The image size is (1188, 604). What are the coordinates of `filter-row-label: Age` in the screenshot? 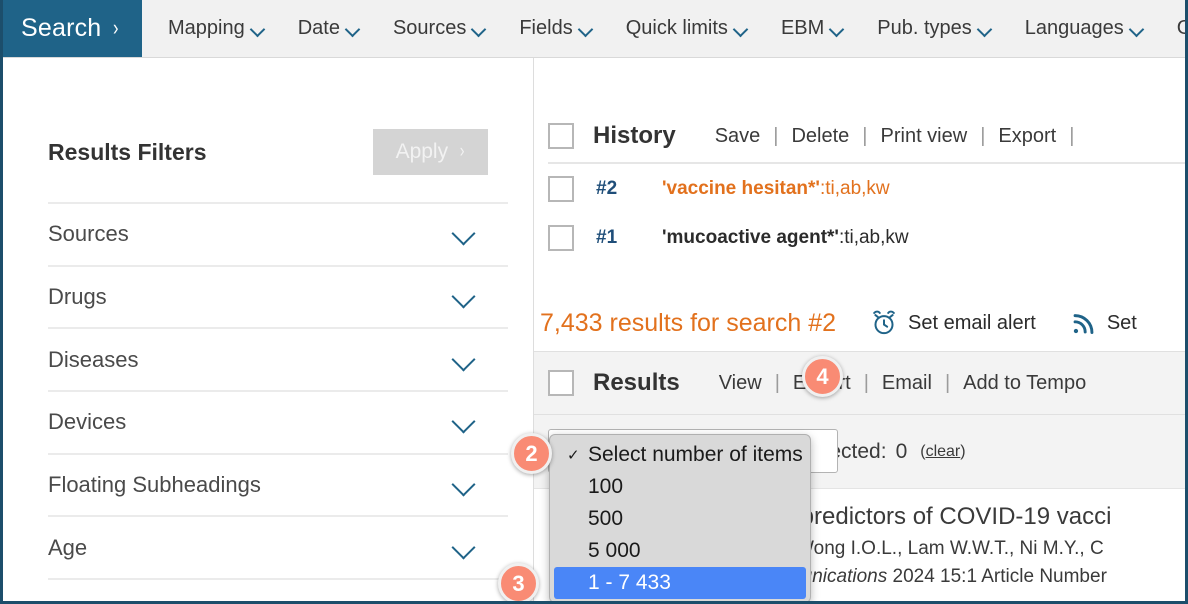 It's located at (68, 547).